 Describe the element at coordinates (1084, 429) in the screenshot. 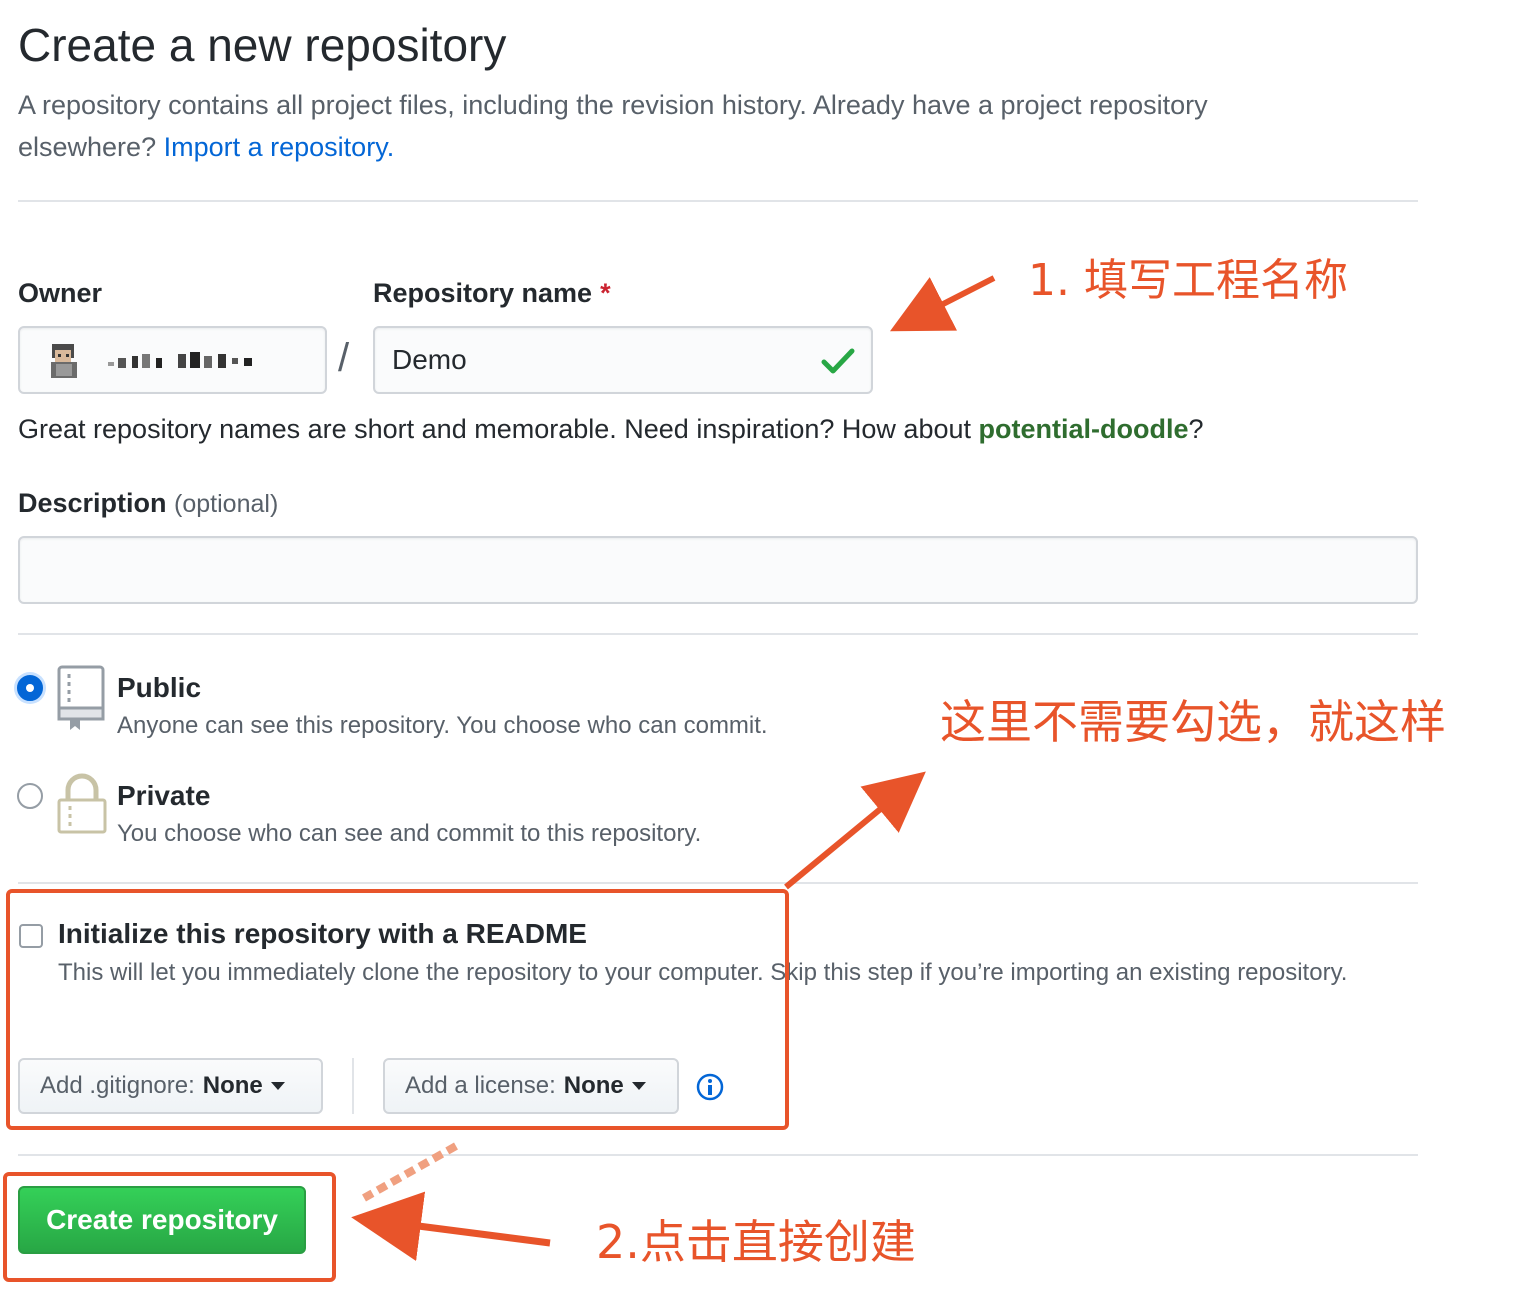

I see `name-suggestion-link: potential-doodle` at that location.